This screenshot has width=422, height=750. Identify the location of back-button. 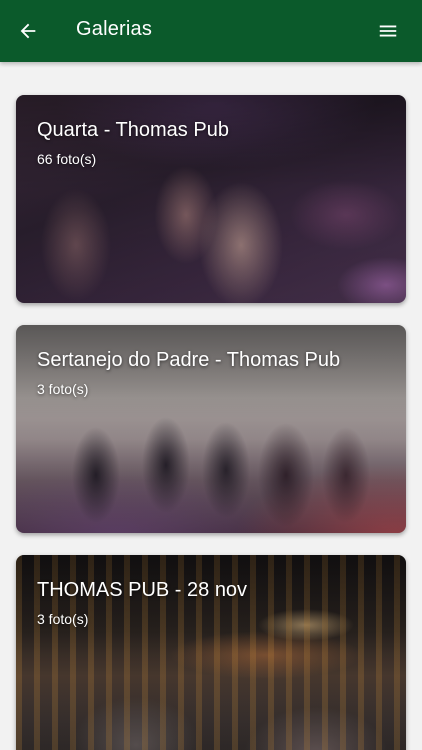
(28, 31).